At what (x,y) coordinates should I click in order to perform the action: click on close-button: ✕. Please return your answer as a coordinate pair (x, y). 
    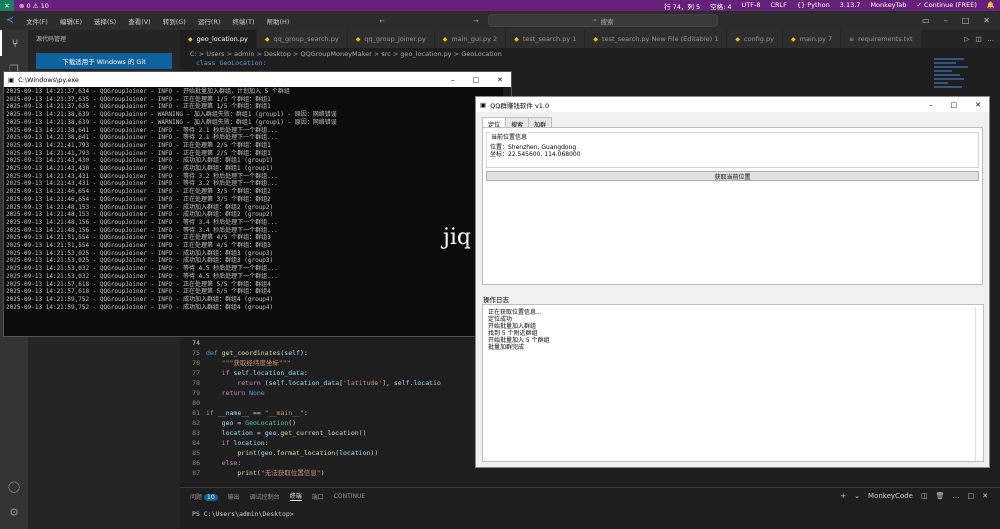
    Looking at the image, I should click on (986, 20).